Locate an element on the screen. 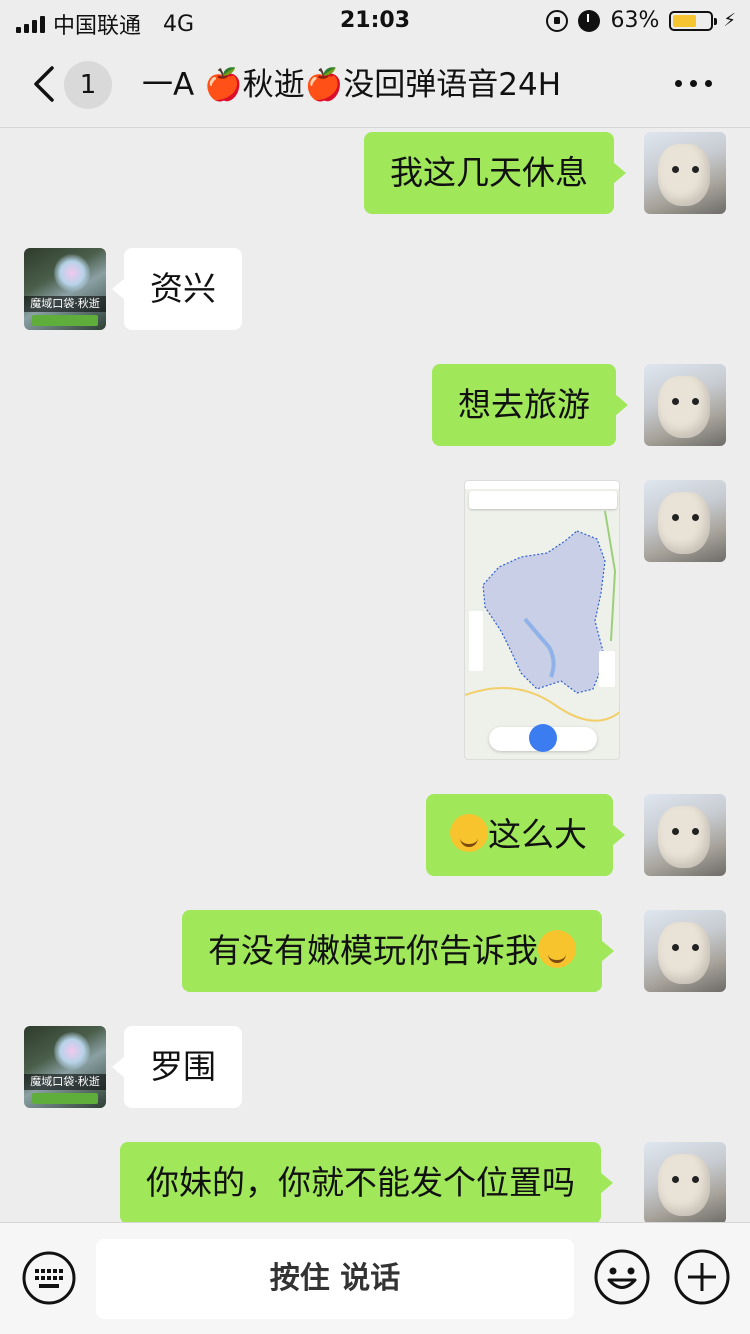 The image size is (750, 1334). alarm-icon is located at coordinates (589, 20).